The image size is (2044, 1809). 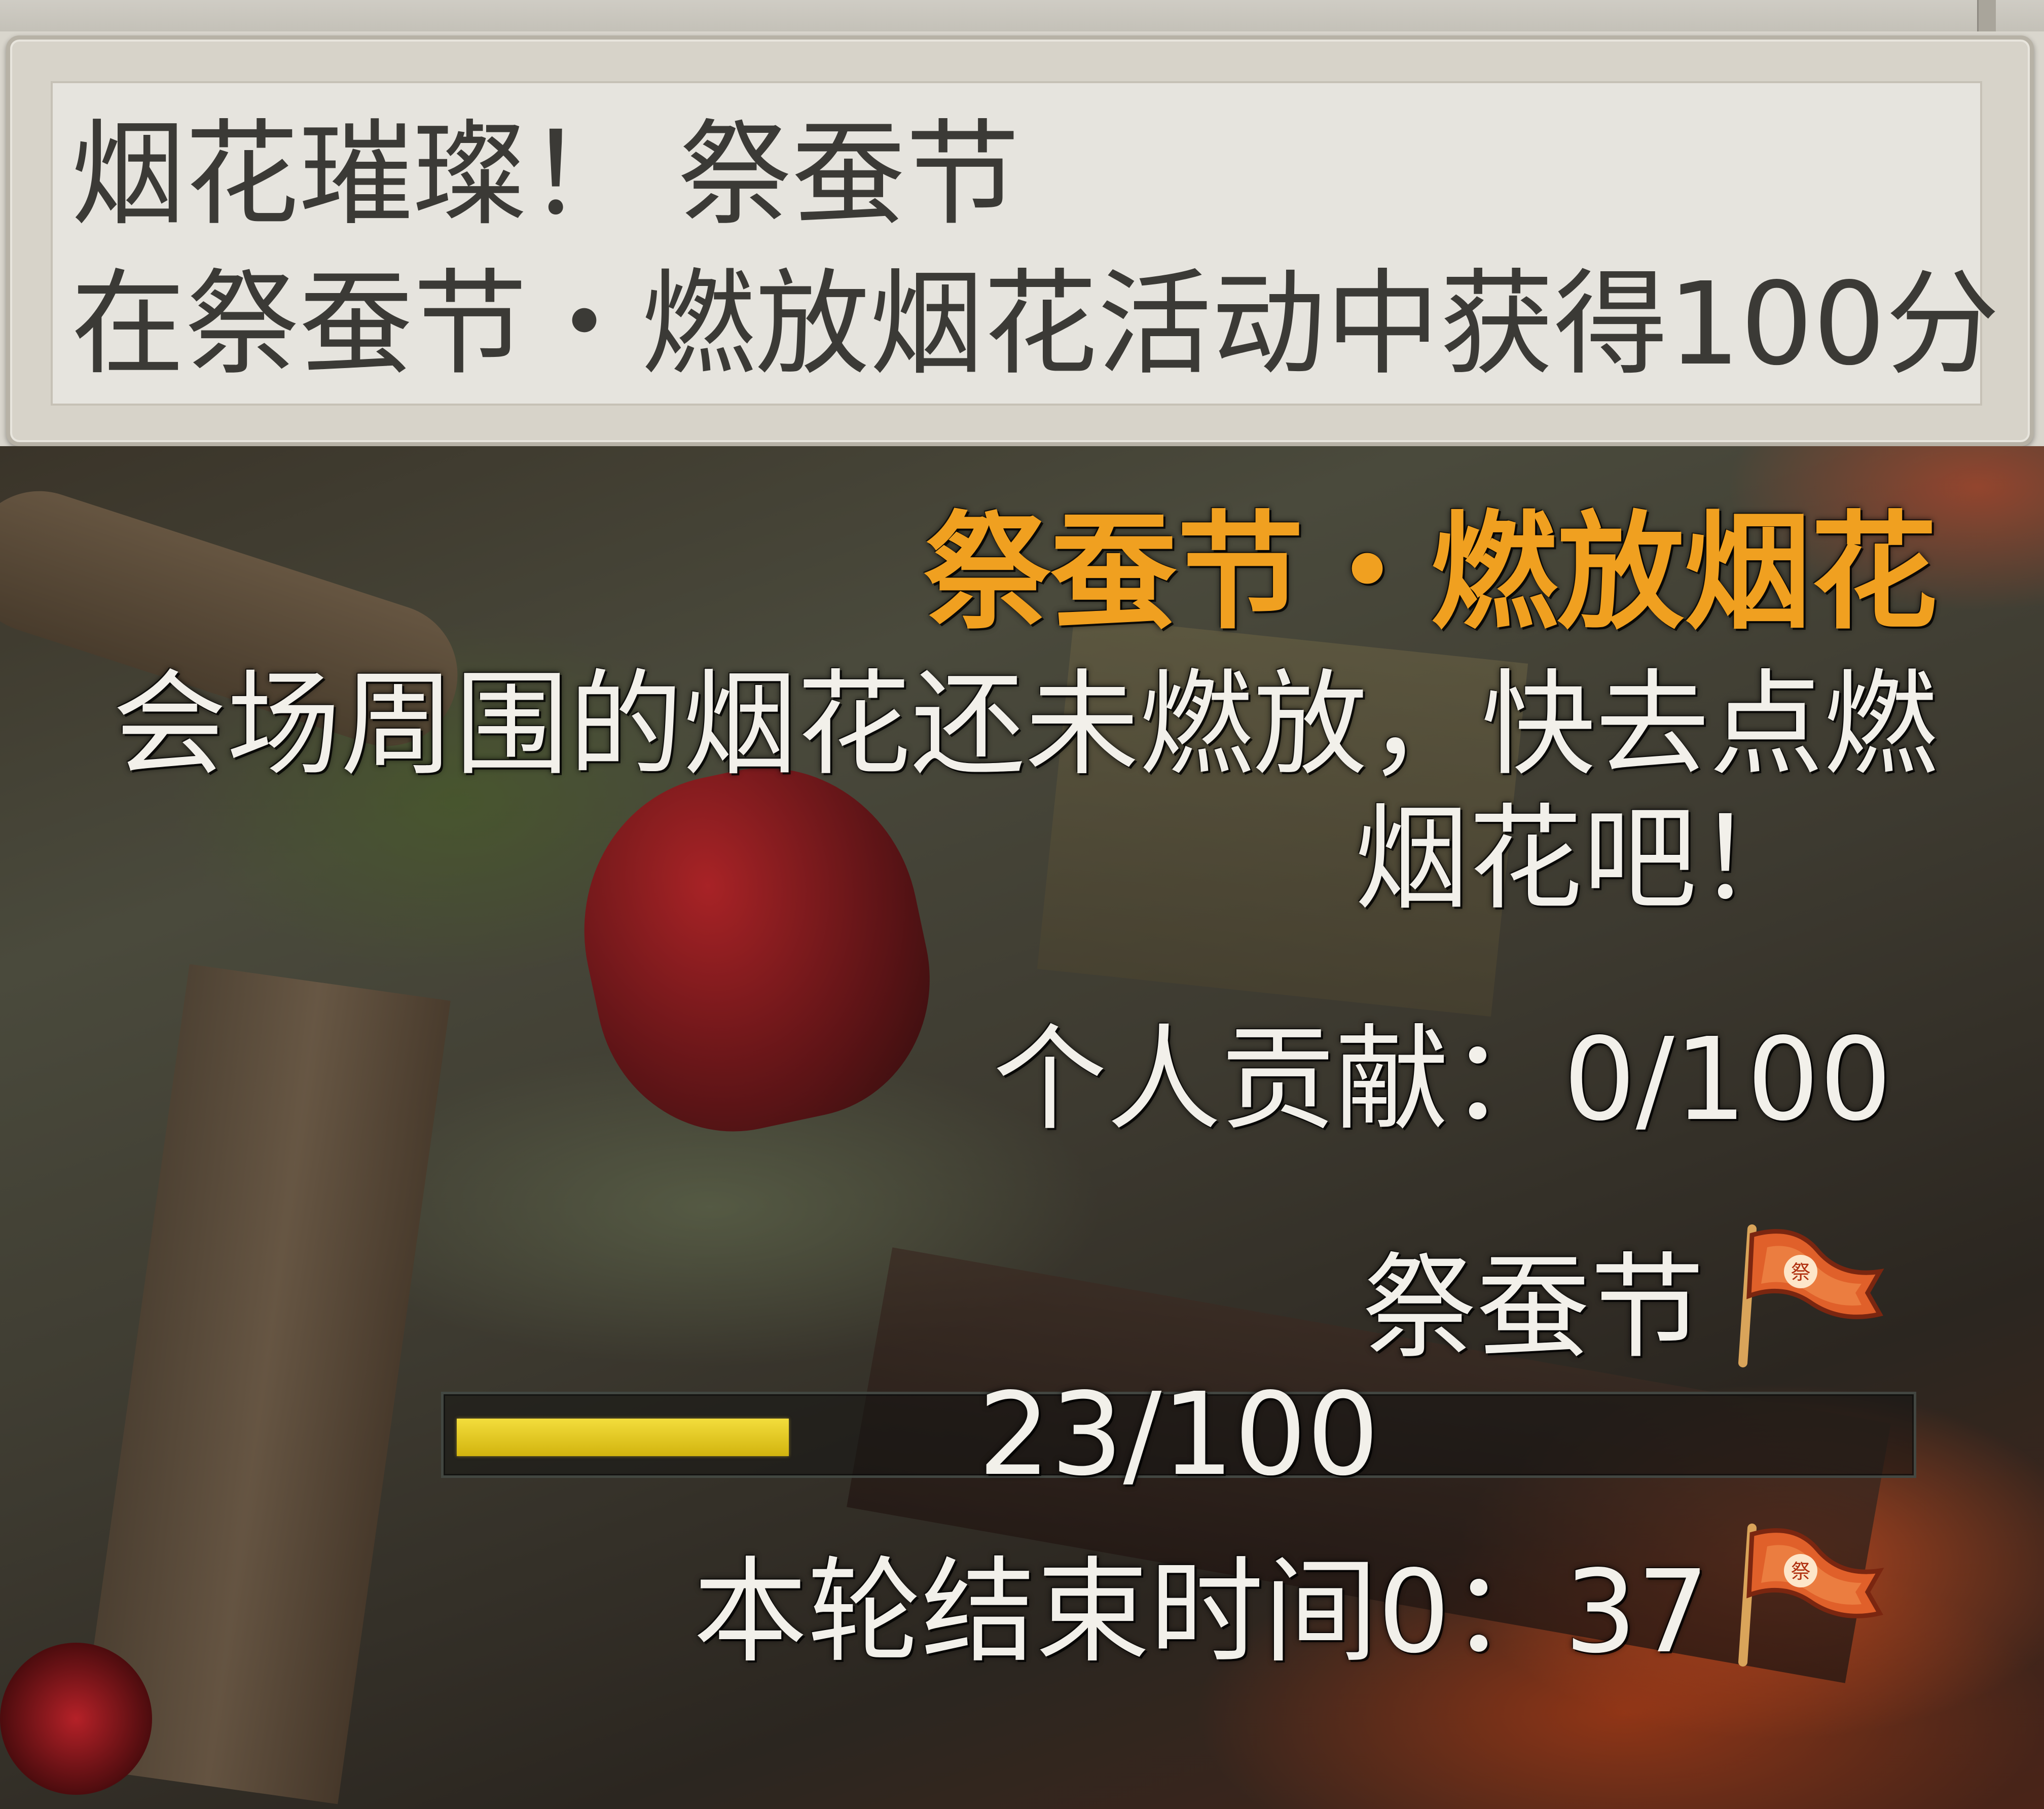 What do you see at coordinates (1810, 1293) in the screenshot?
I see `festival-flag-icon: 祭` at bounding box center [1810, 1293].